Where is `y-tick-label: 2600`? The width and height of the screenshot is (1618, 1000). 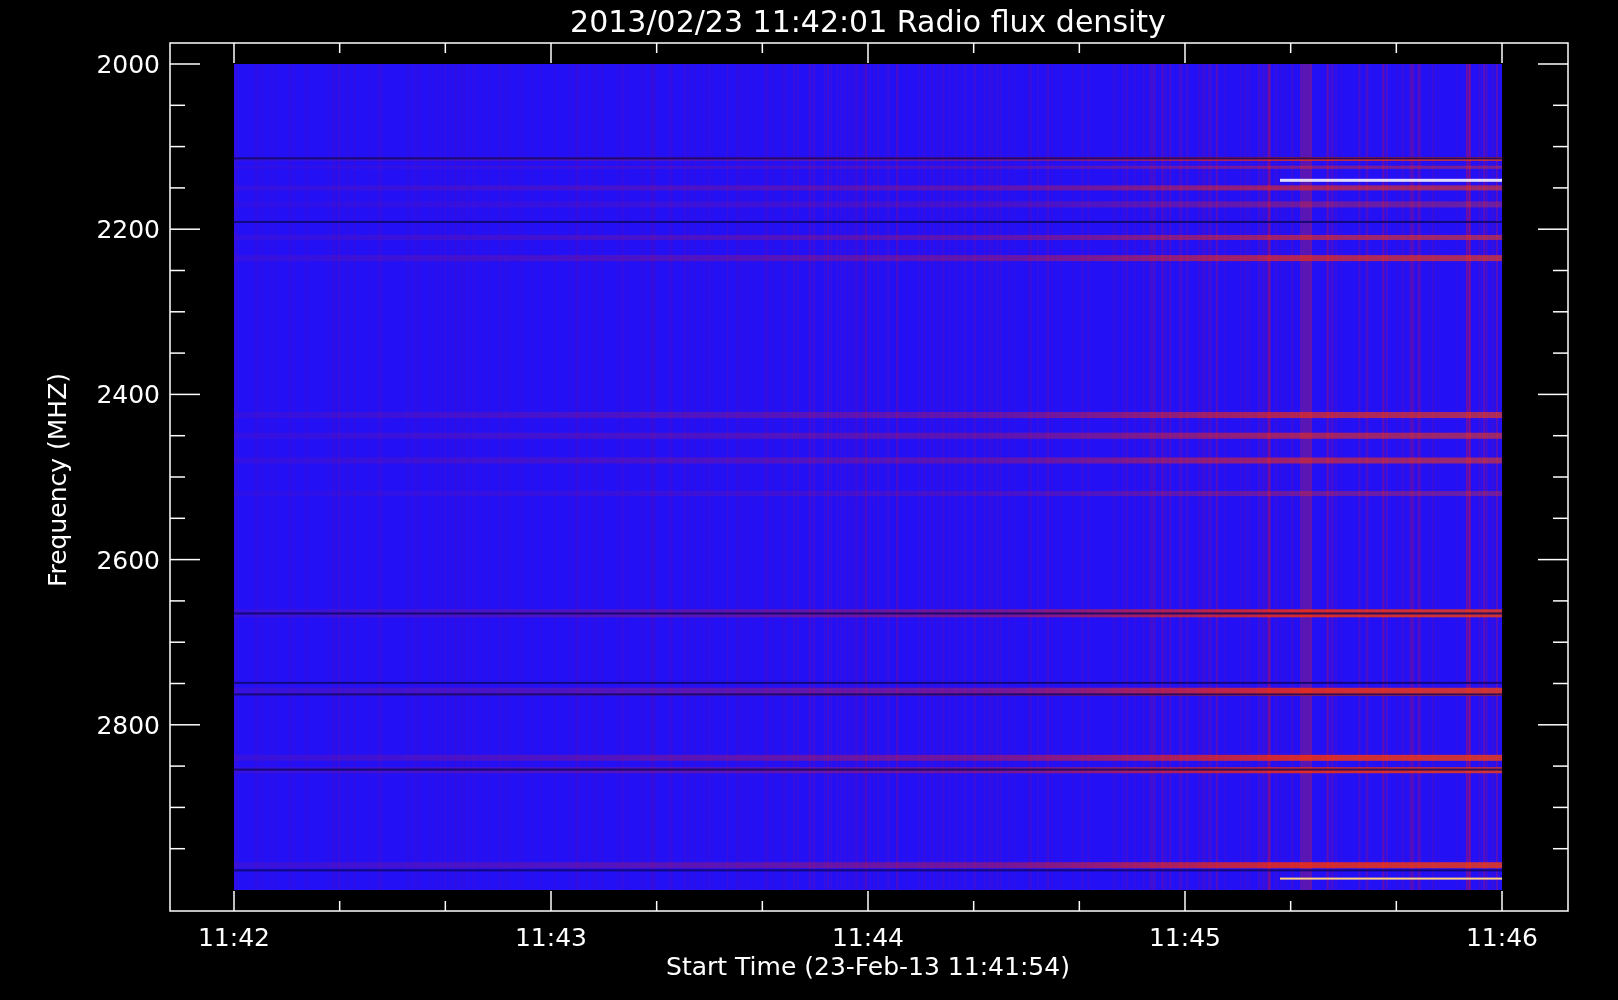
y-tick-label: 2600 is located at coordinates (128, 560).